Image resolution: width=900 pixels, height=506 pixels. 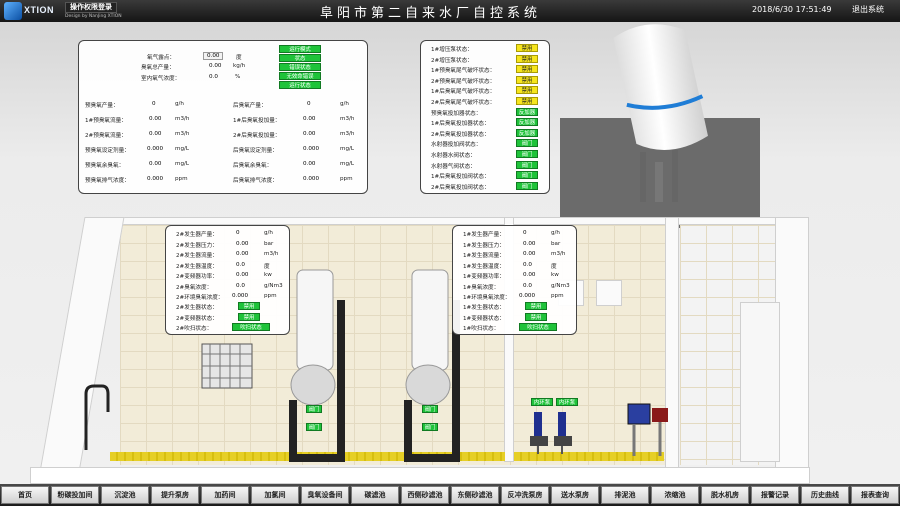 What do you see at coordinates (868, 9) in the screenshot?
I see `logout-button: 退出系统` at bounding box center [868, 9].